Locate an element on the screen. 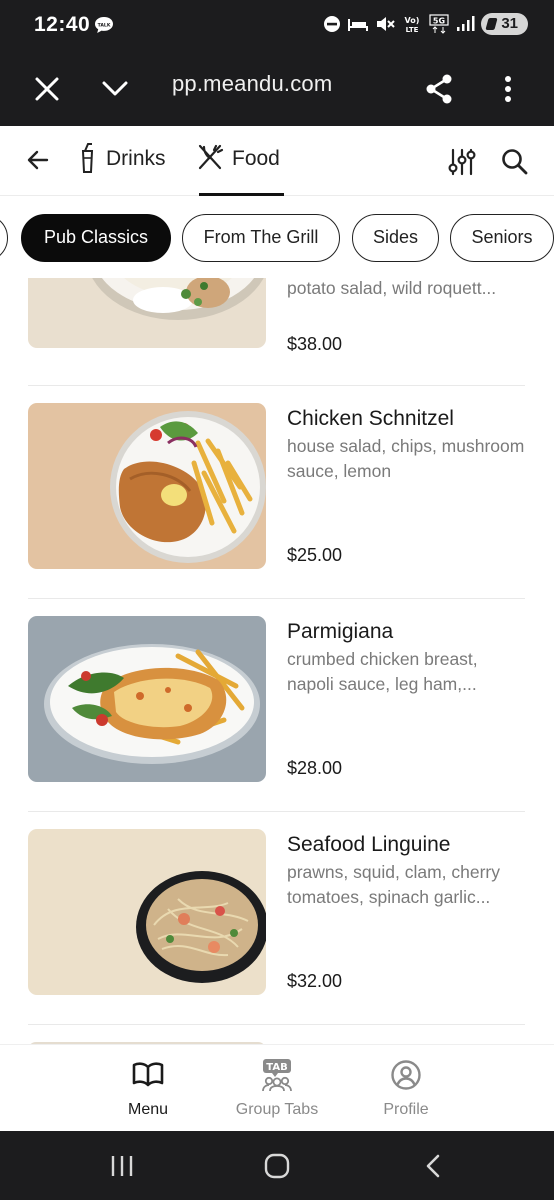 The image size is (554, 1200). system-navigation-bar is located at coordinates (277, 1165).